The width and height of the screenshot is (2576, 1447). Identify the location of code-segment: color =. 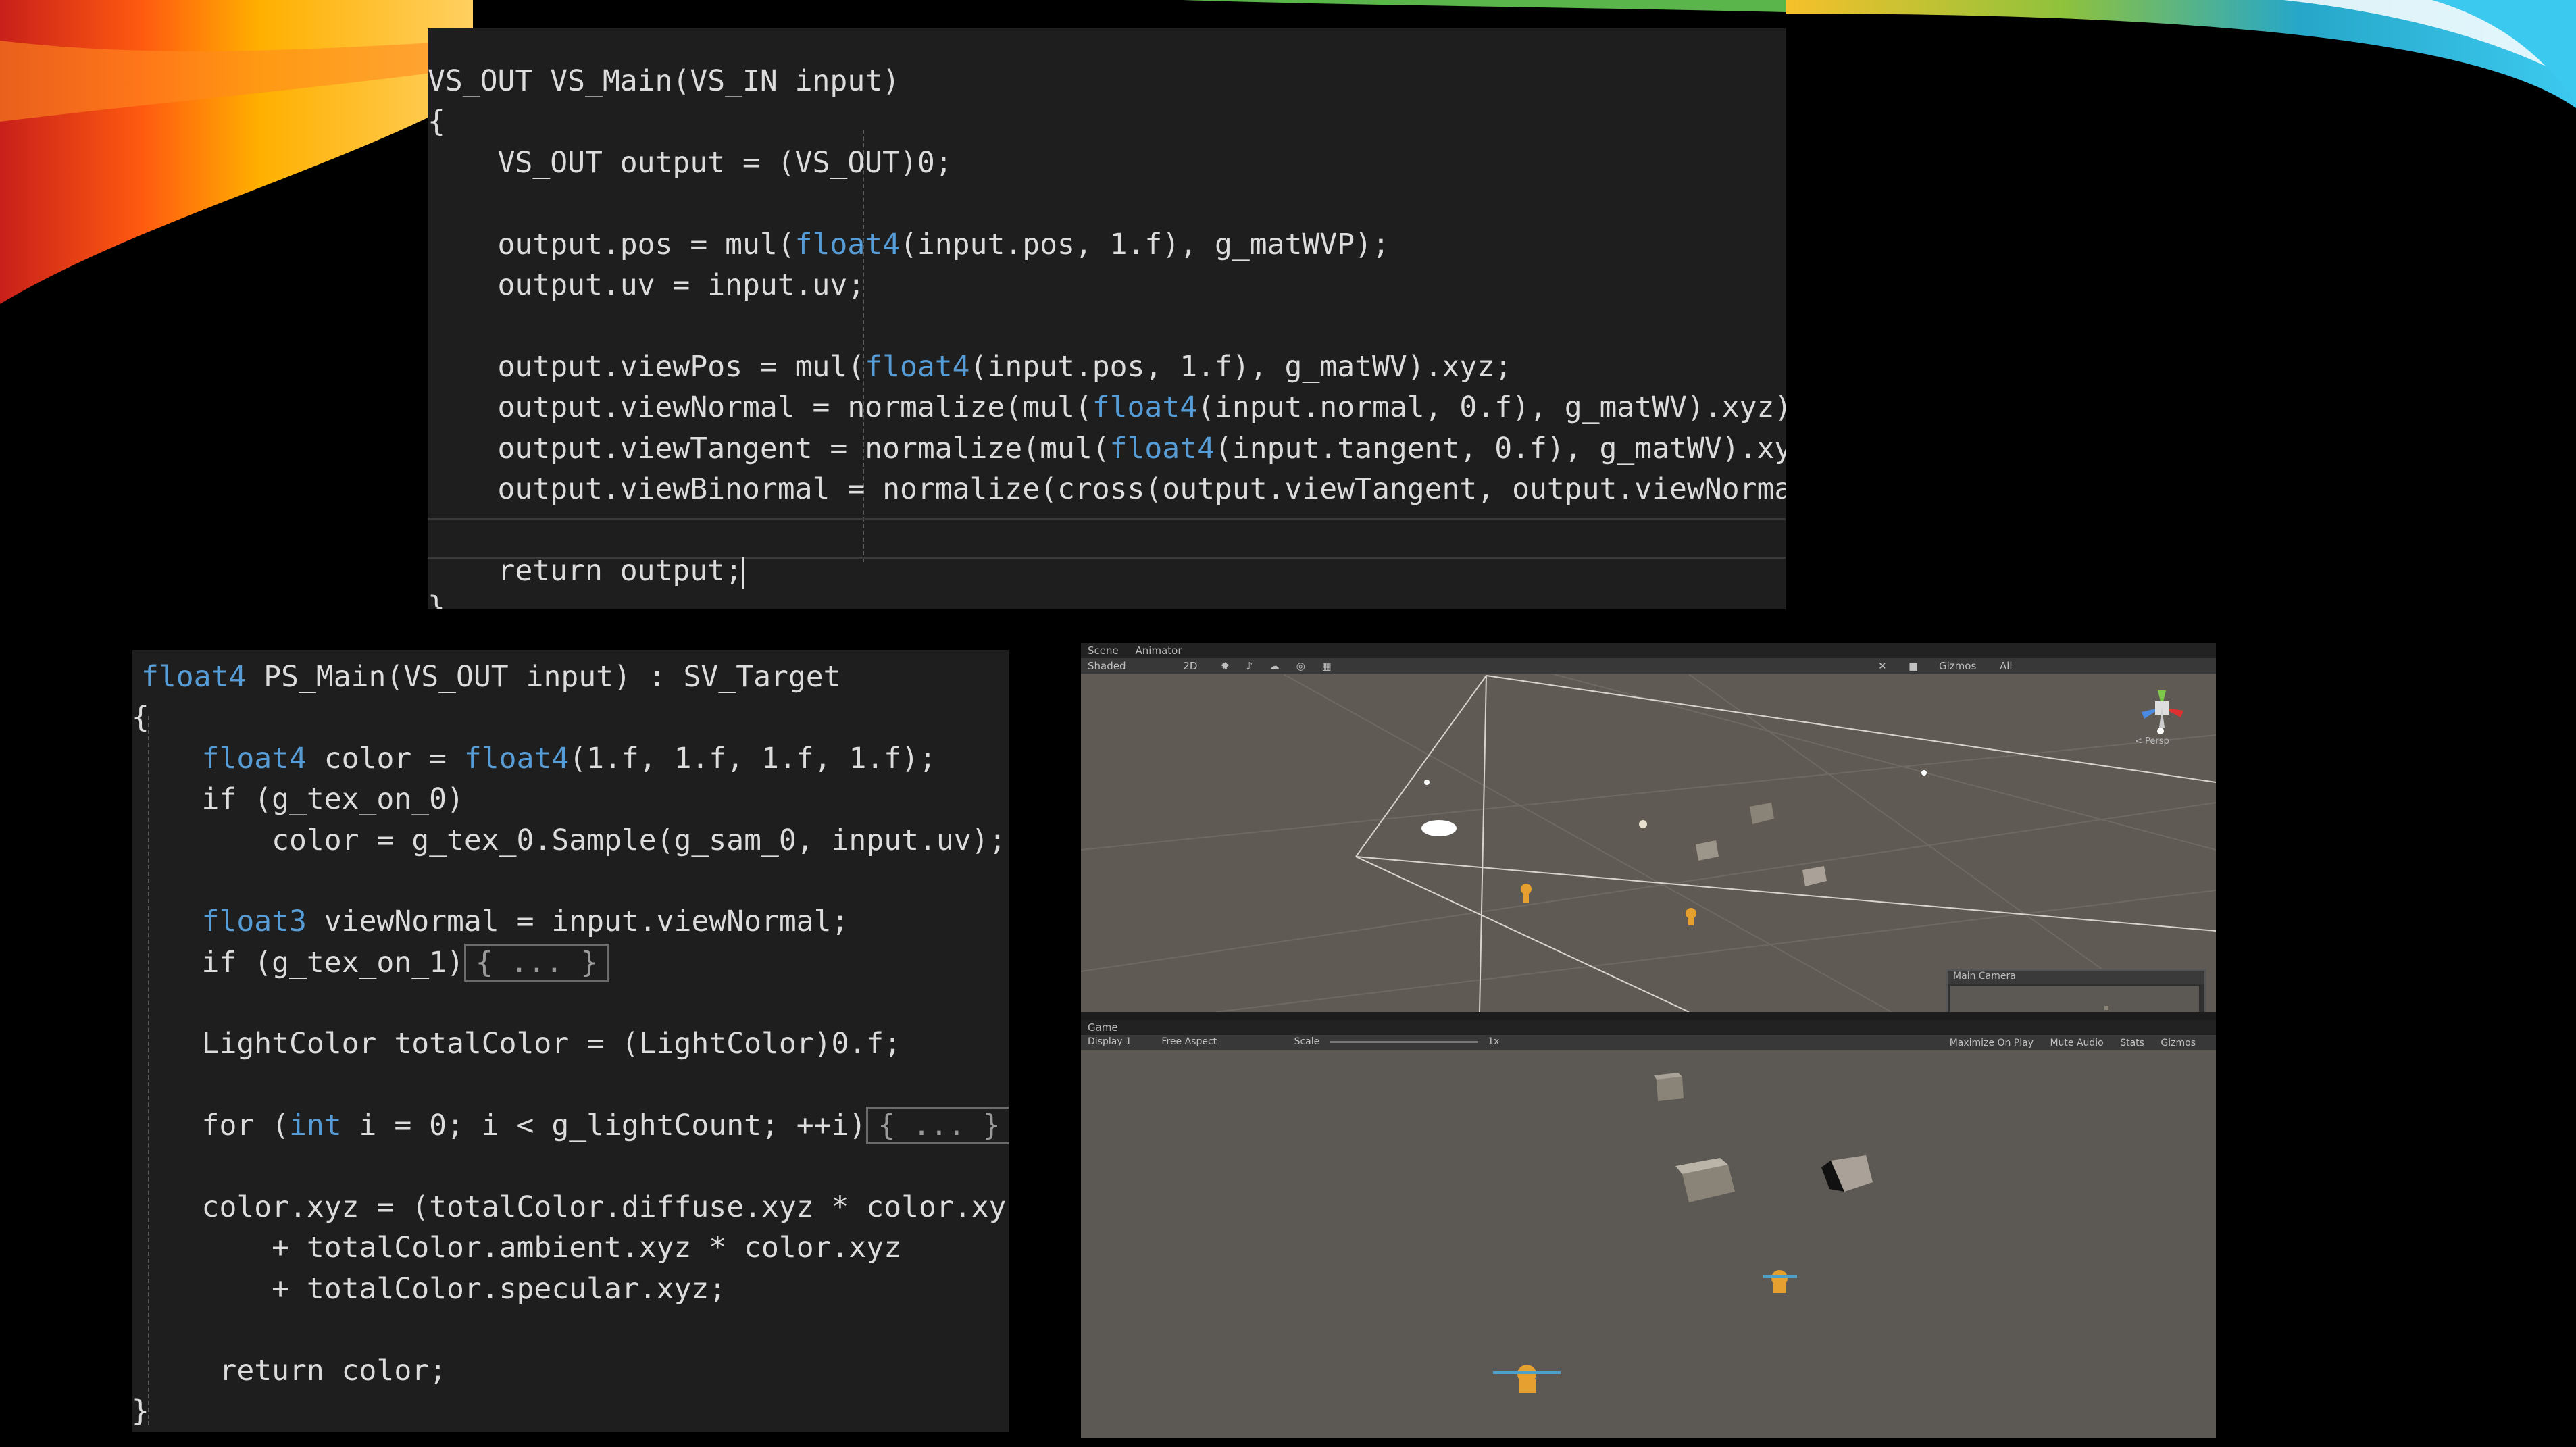
(385, 759).